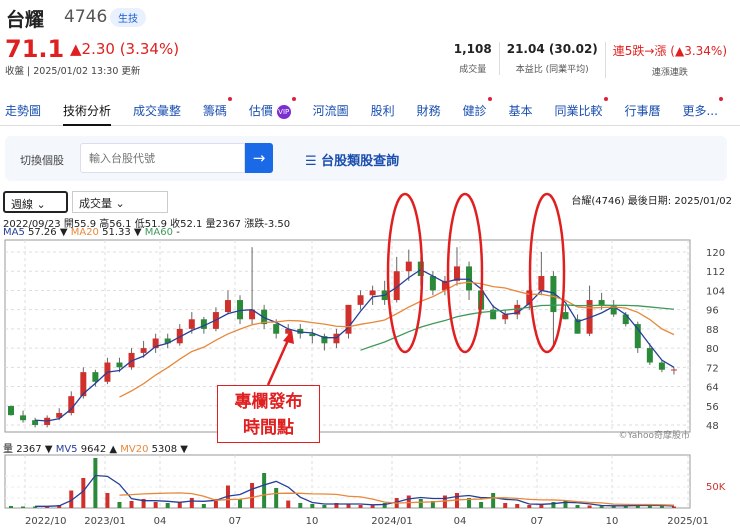  I want to click on volume-tick-label: 50K, so click(716, 487).